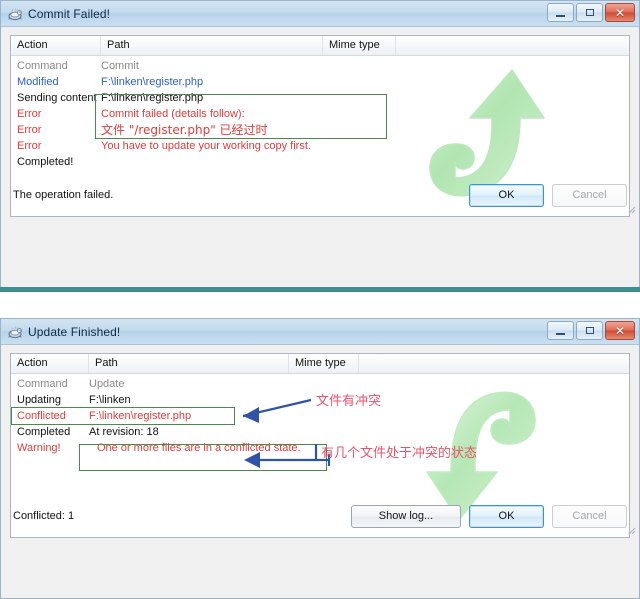  I want to click on row-path: At revision: 18, so click(124, 432).